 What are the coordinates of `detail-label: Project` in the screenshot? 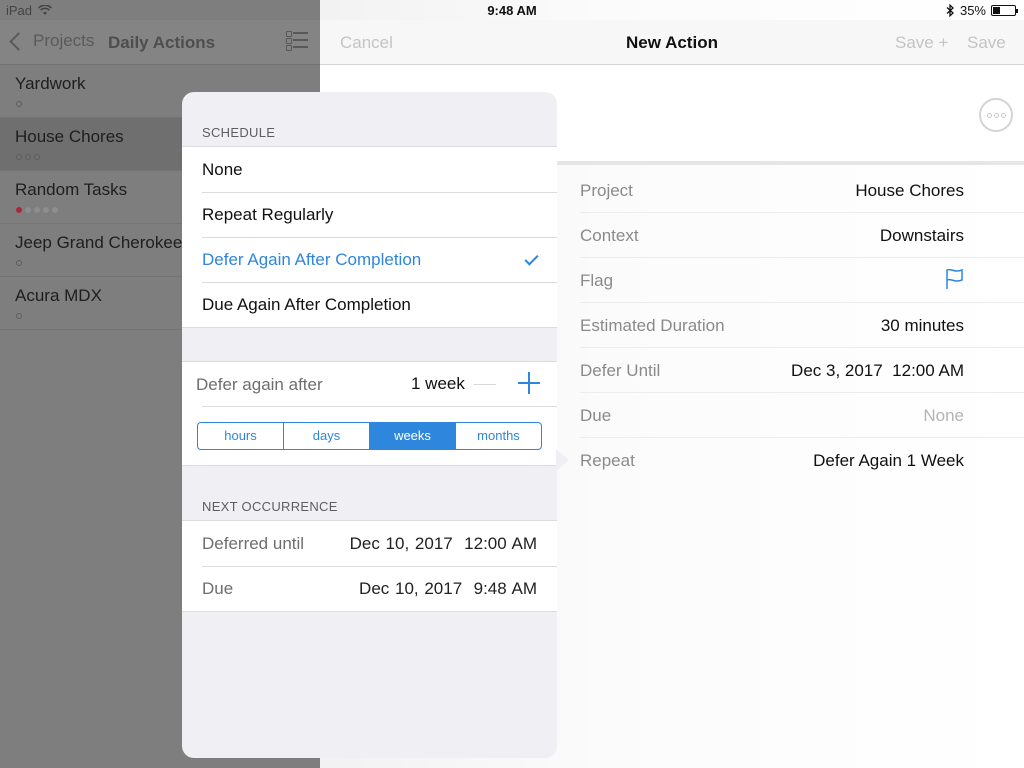 It's located at (606, 190).